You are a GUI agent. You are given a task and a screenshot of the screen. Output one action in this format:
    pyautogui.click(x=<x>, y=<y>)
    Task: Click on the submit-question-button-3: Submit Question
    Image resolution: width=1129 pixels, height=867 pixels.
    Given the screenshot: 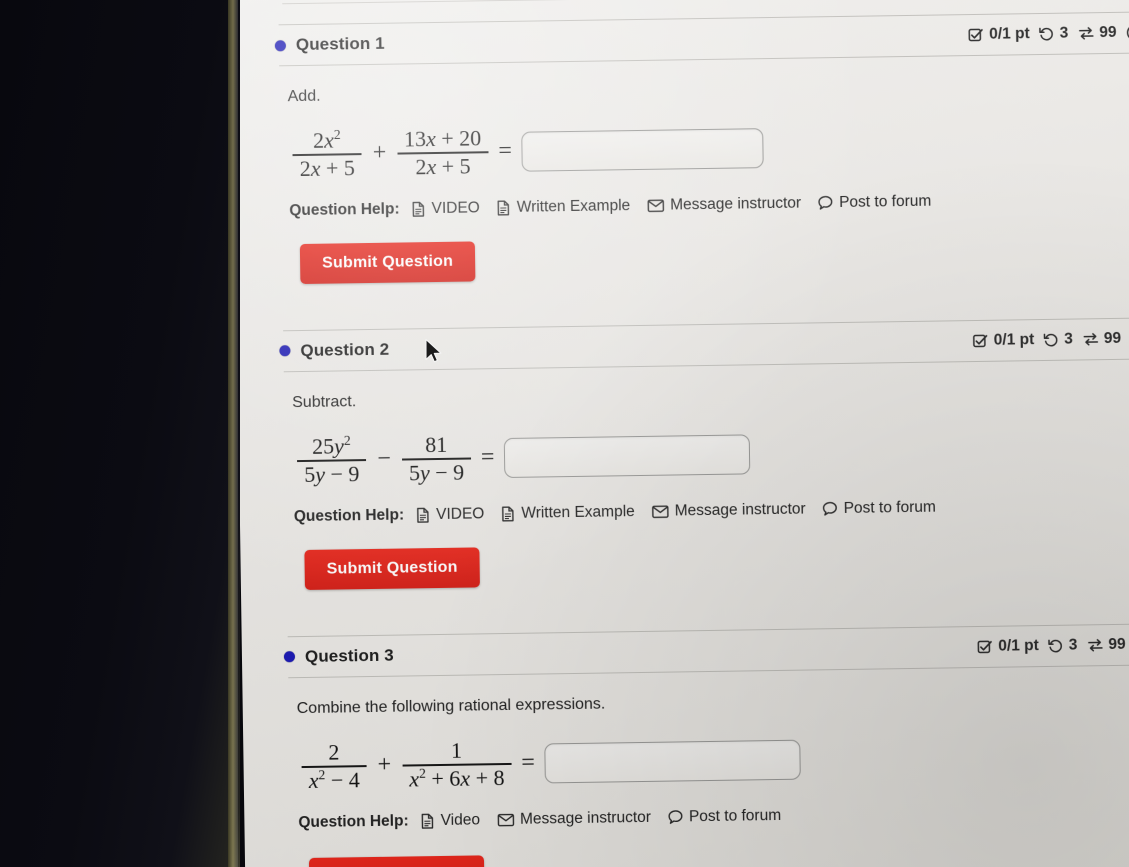 What is the action you would take?
    pyautogui.click(x=396, y=861)
    